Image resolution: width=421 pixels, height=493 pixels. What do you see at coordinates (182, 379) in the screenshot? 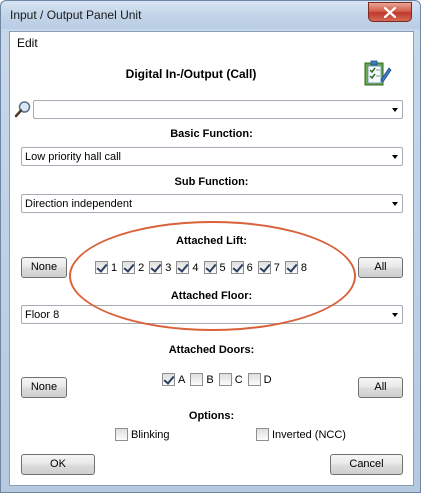
I see `door-checkbox-label: A` at bounding box center [182, 379].